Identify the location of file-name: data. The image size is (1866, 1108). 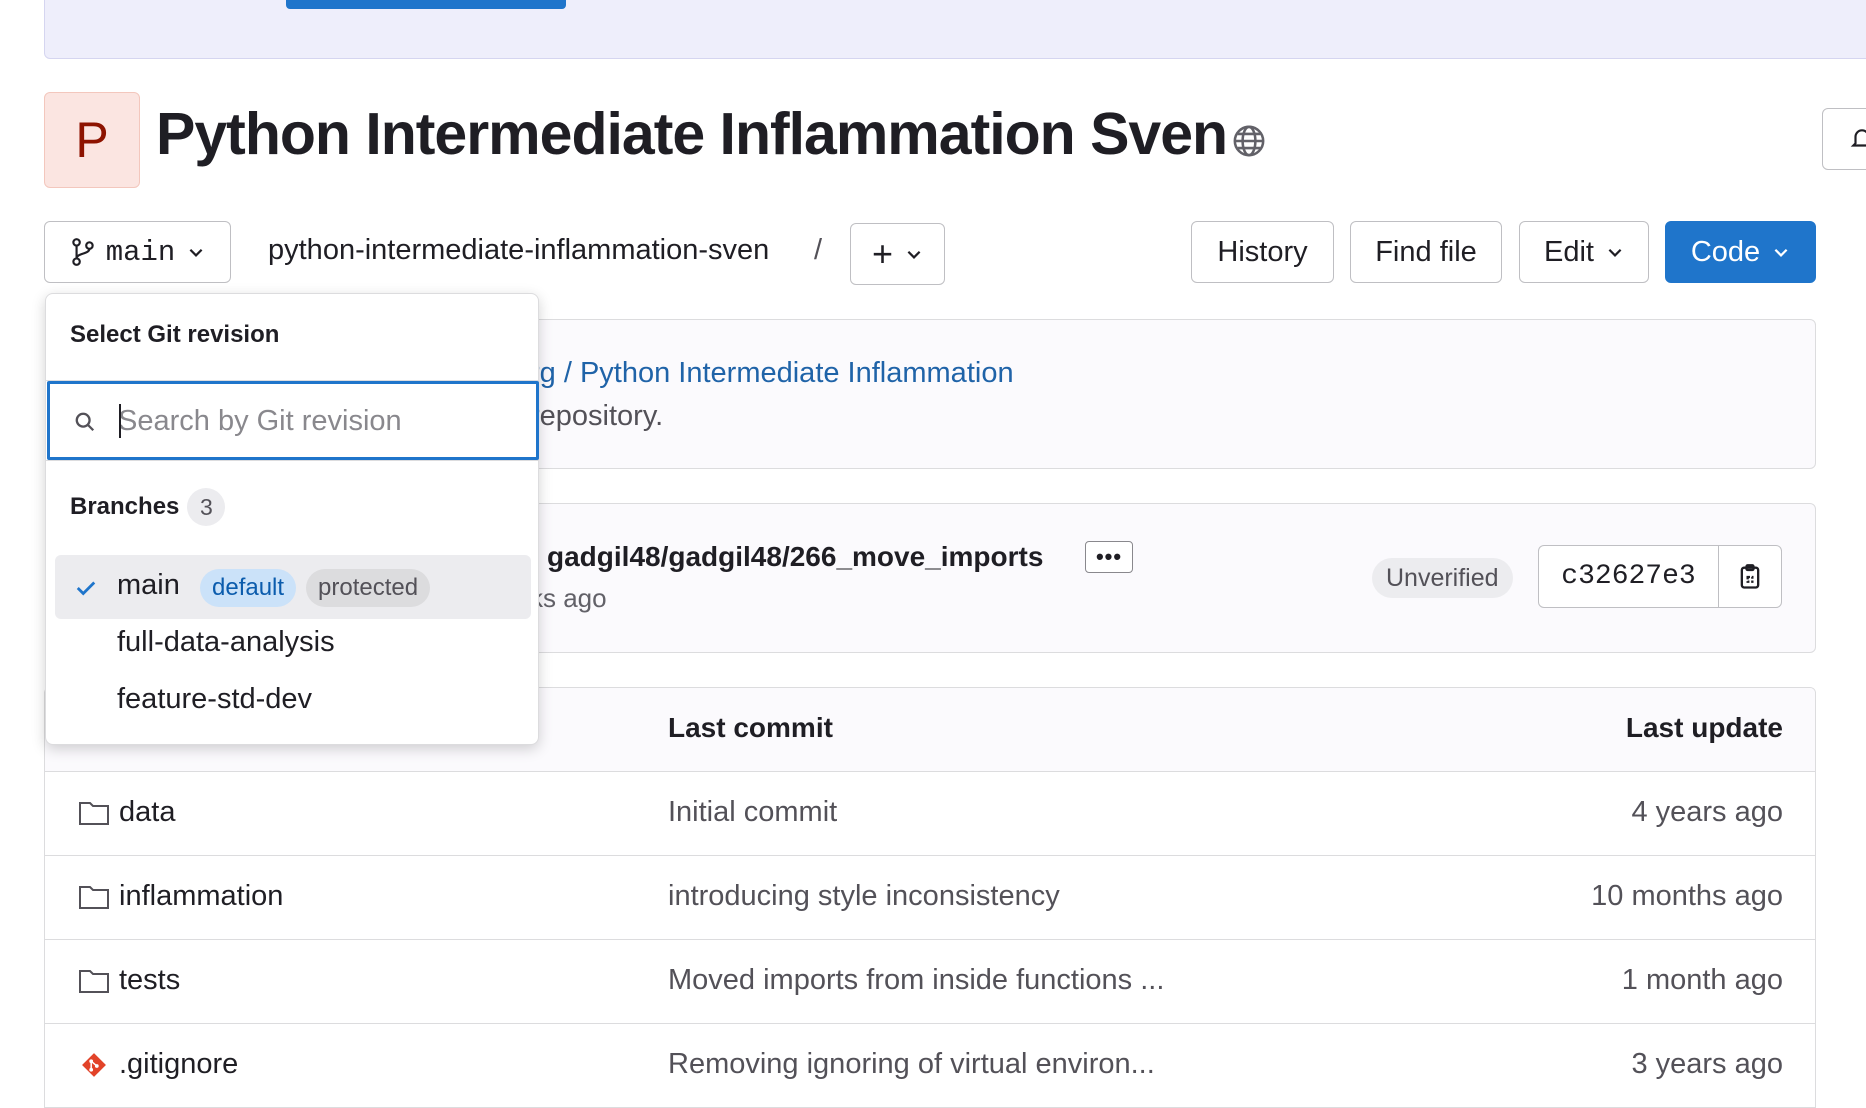
(147, 812).